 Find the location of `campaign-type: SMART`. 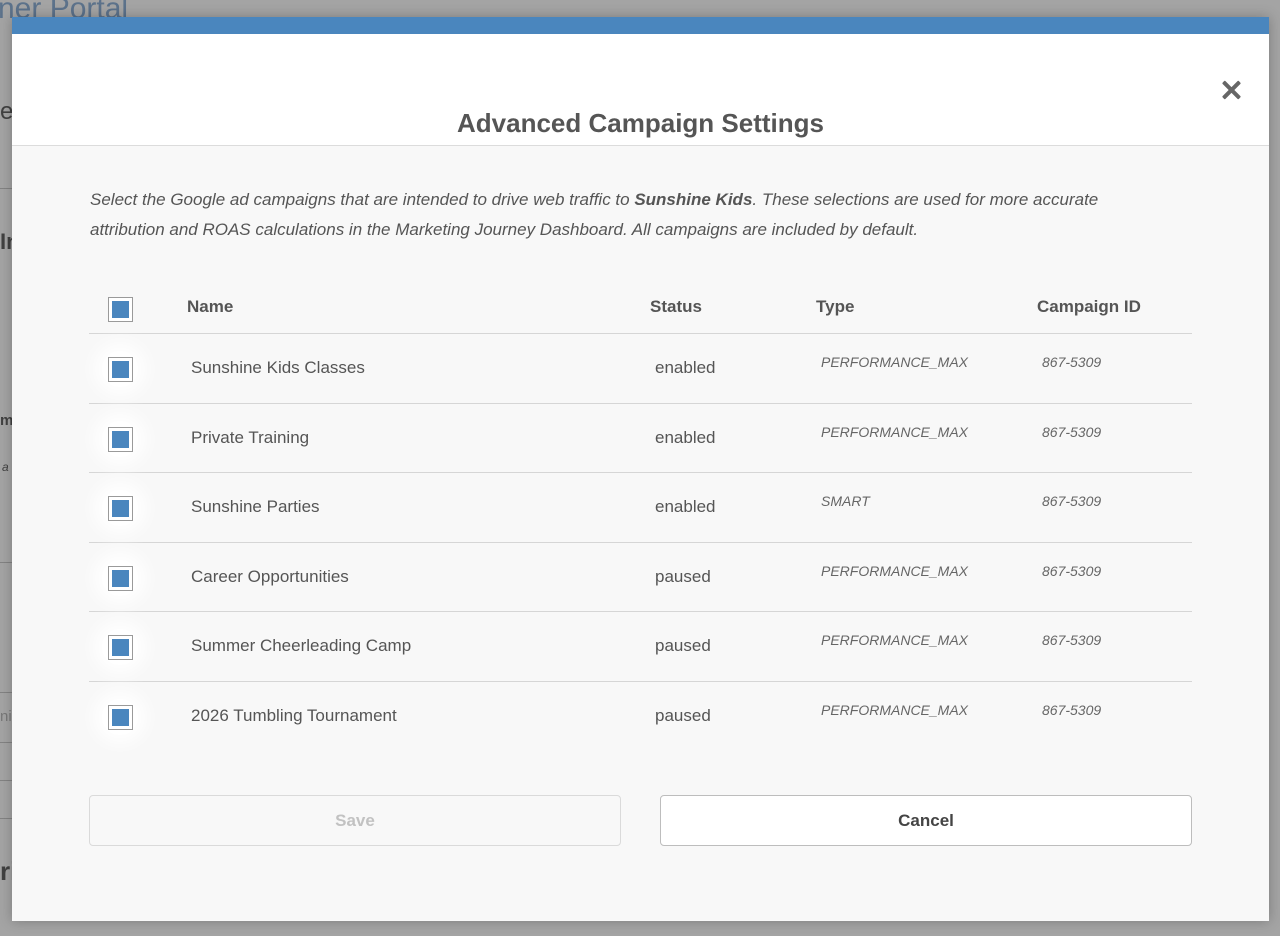

campaign-type: SMART is located at coordinates (845, 501).